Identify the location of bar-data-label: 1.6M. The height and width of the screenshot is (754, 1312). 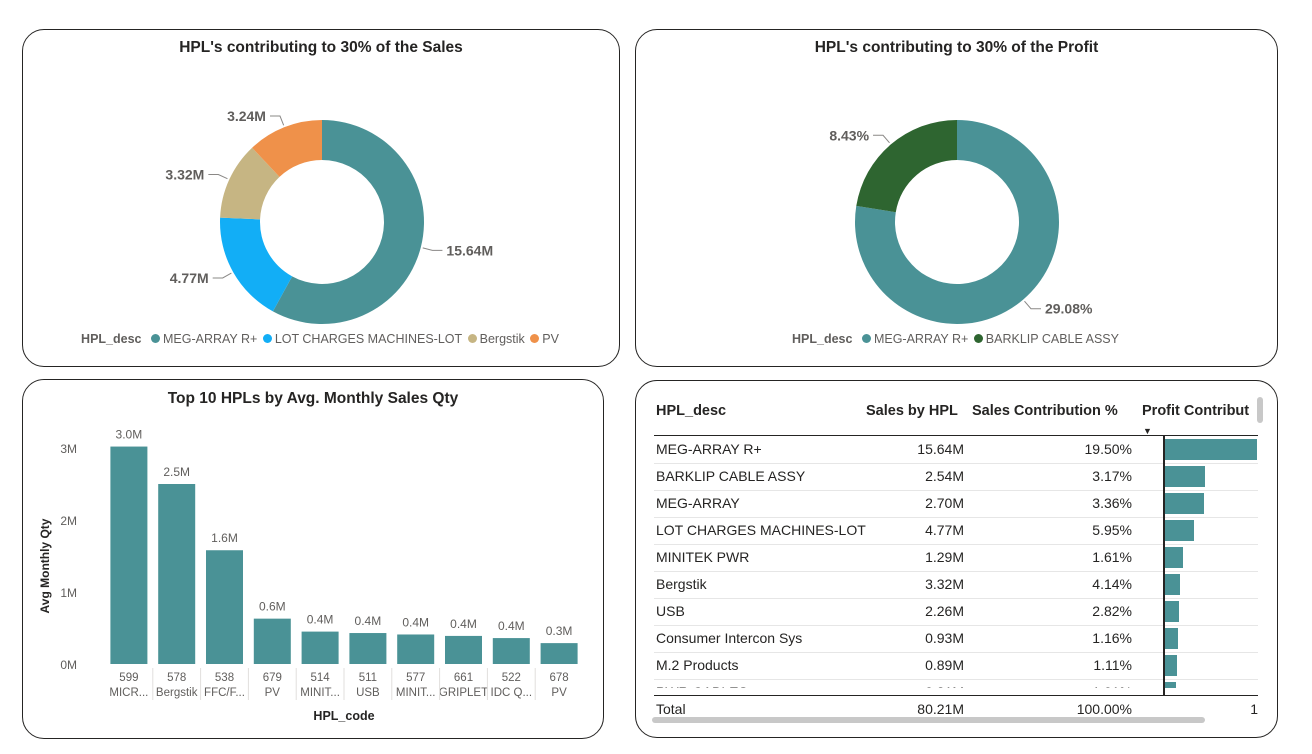
(224, 538).